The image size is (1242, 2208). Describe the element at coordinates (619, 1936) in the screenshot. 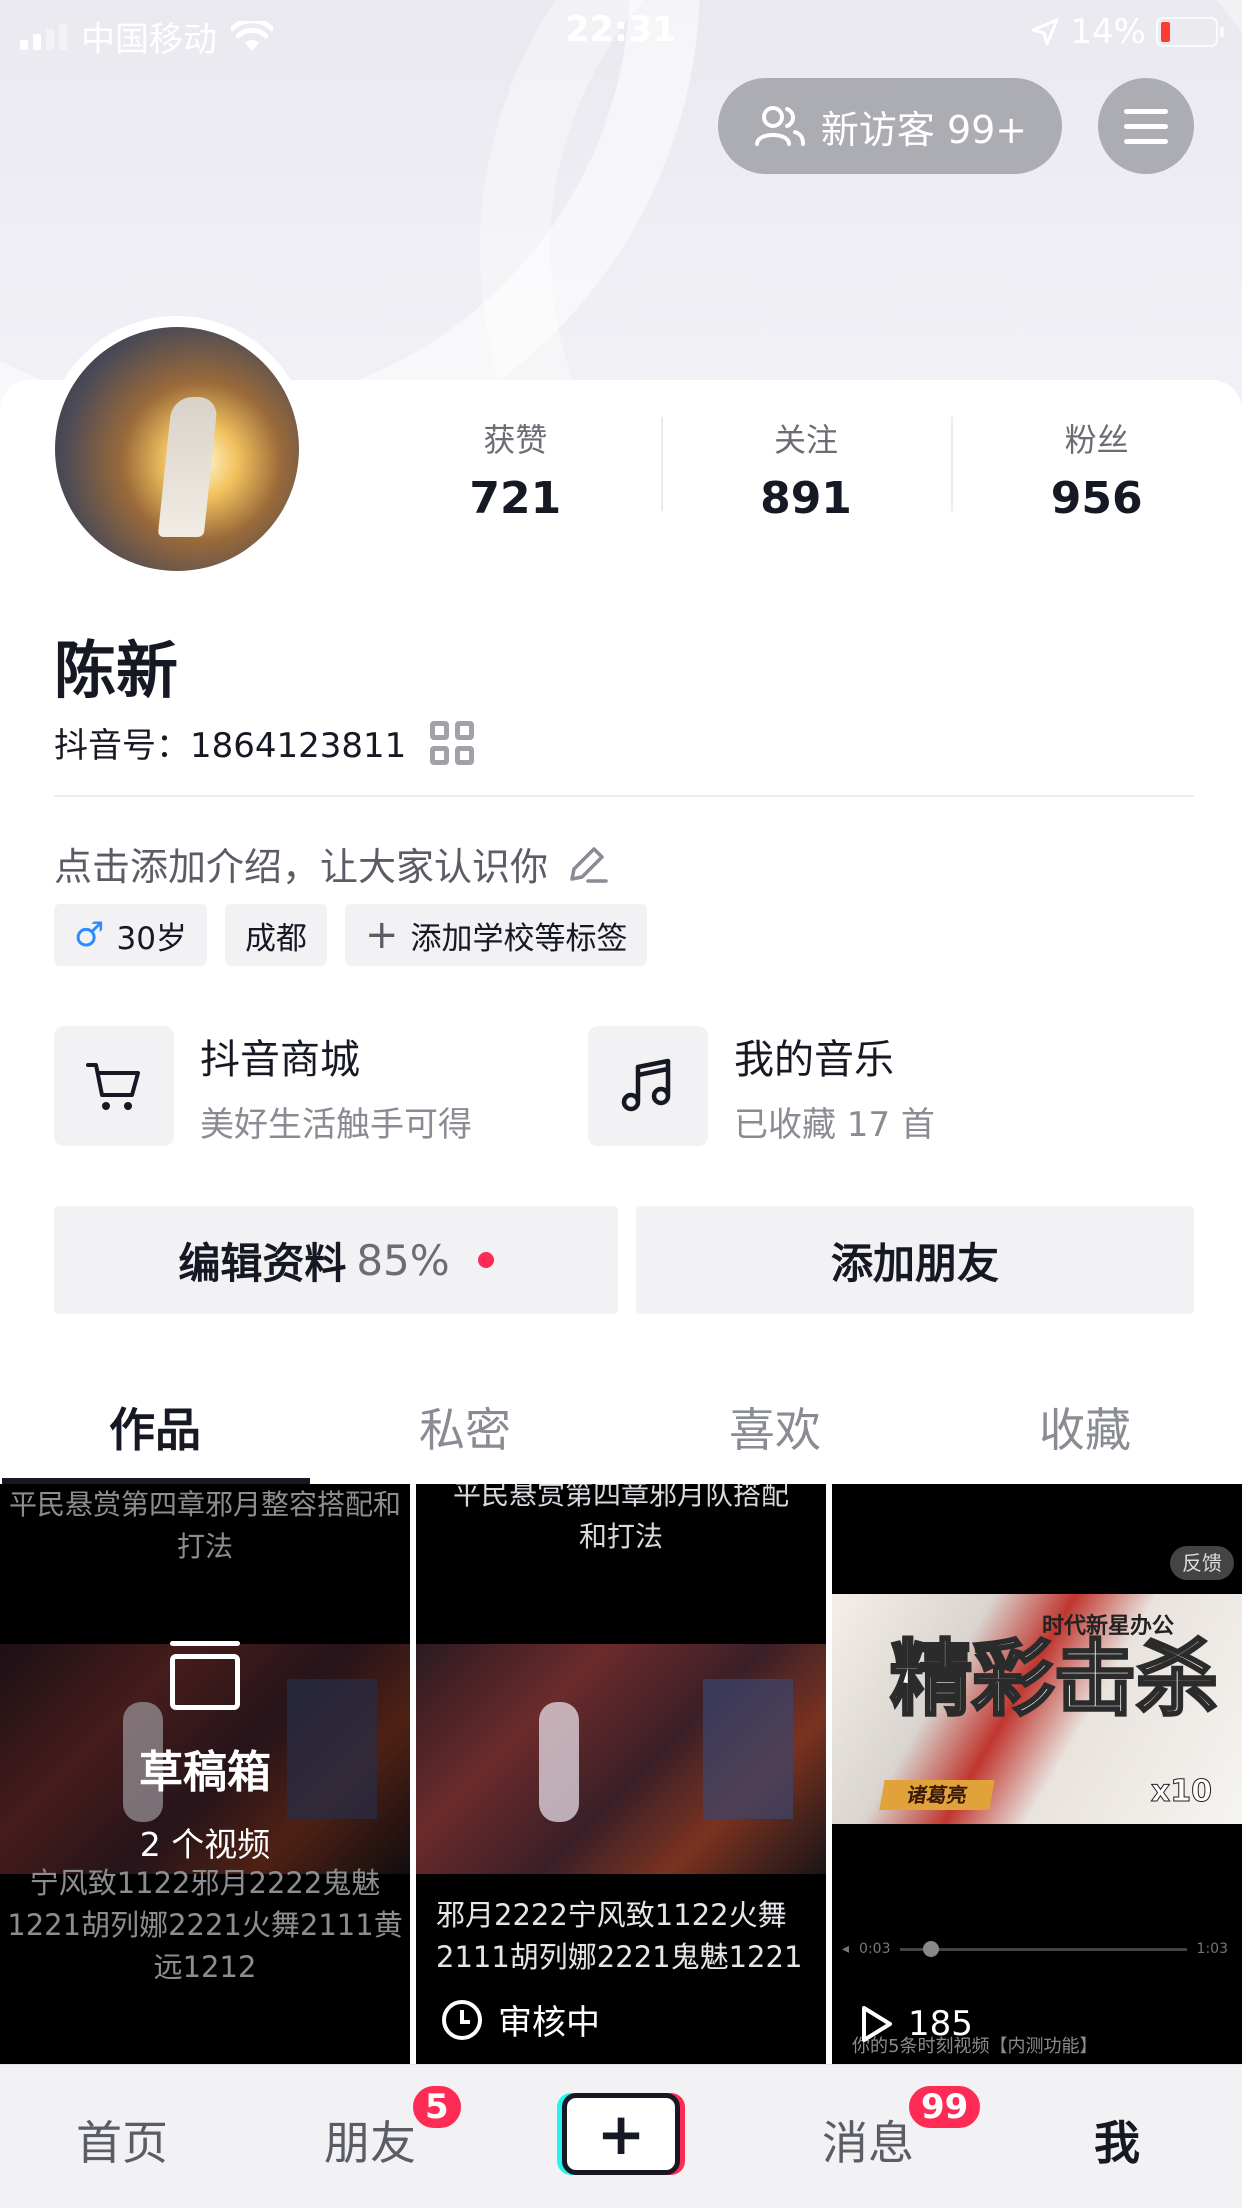

I see `video-caption-bottom: 邪月2222宁风致1122火舞2111胡列娜2221鬼魅1221` at that location.